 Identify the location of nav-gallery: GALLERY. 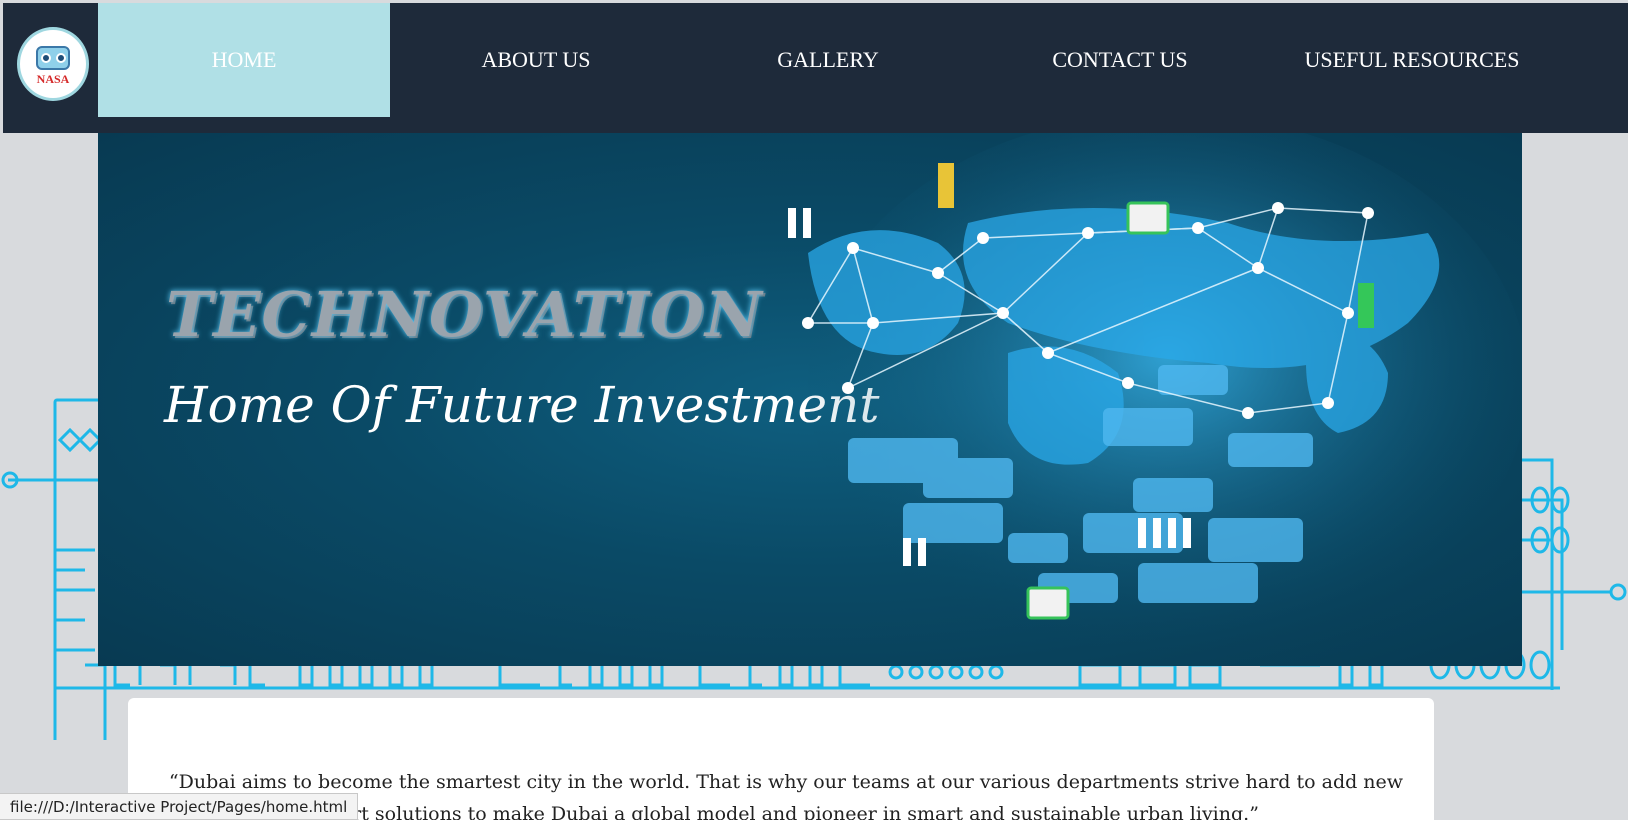
(828, 60).